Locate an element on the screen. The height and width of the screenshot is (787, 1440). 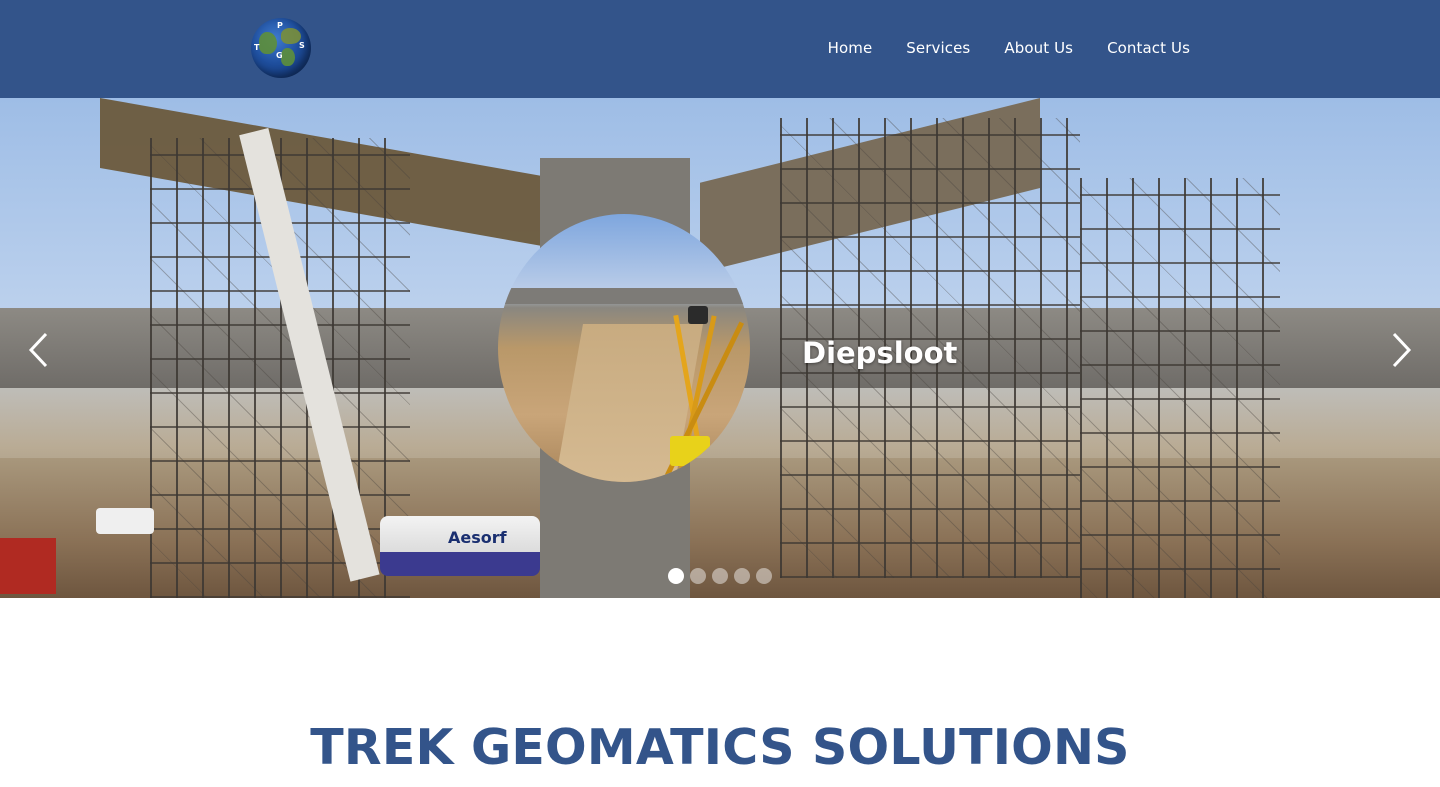
nav-home: Home is located at coordinates (850, 48).